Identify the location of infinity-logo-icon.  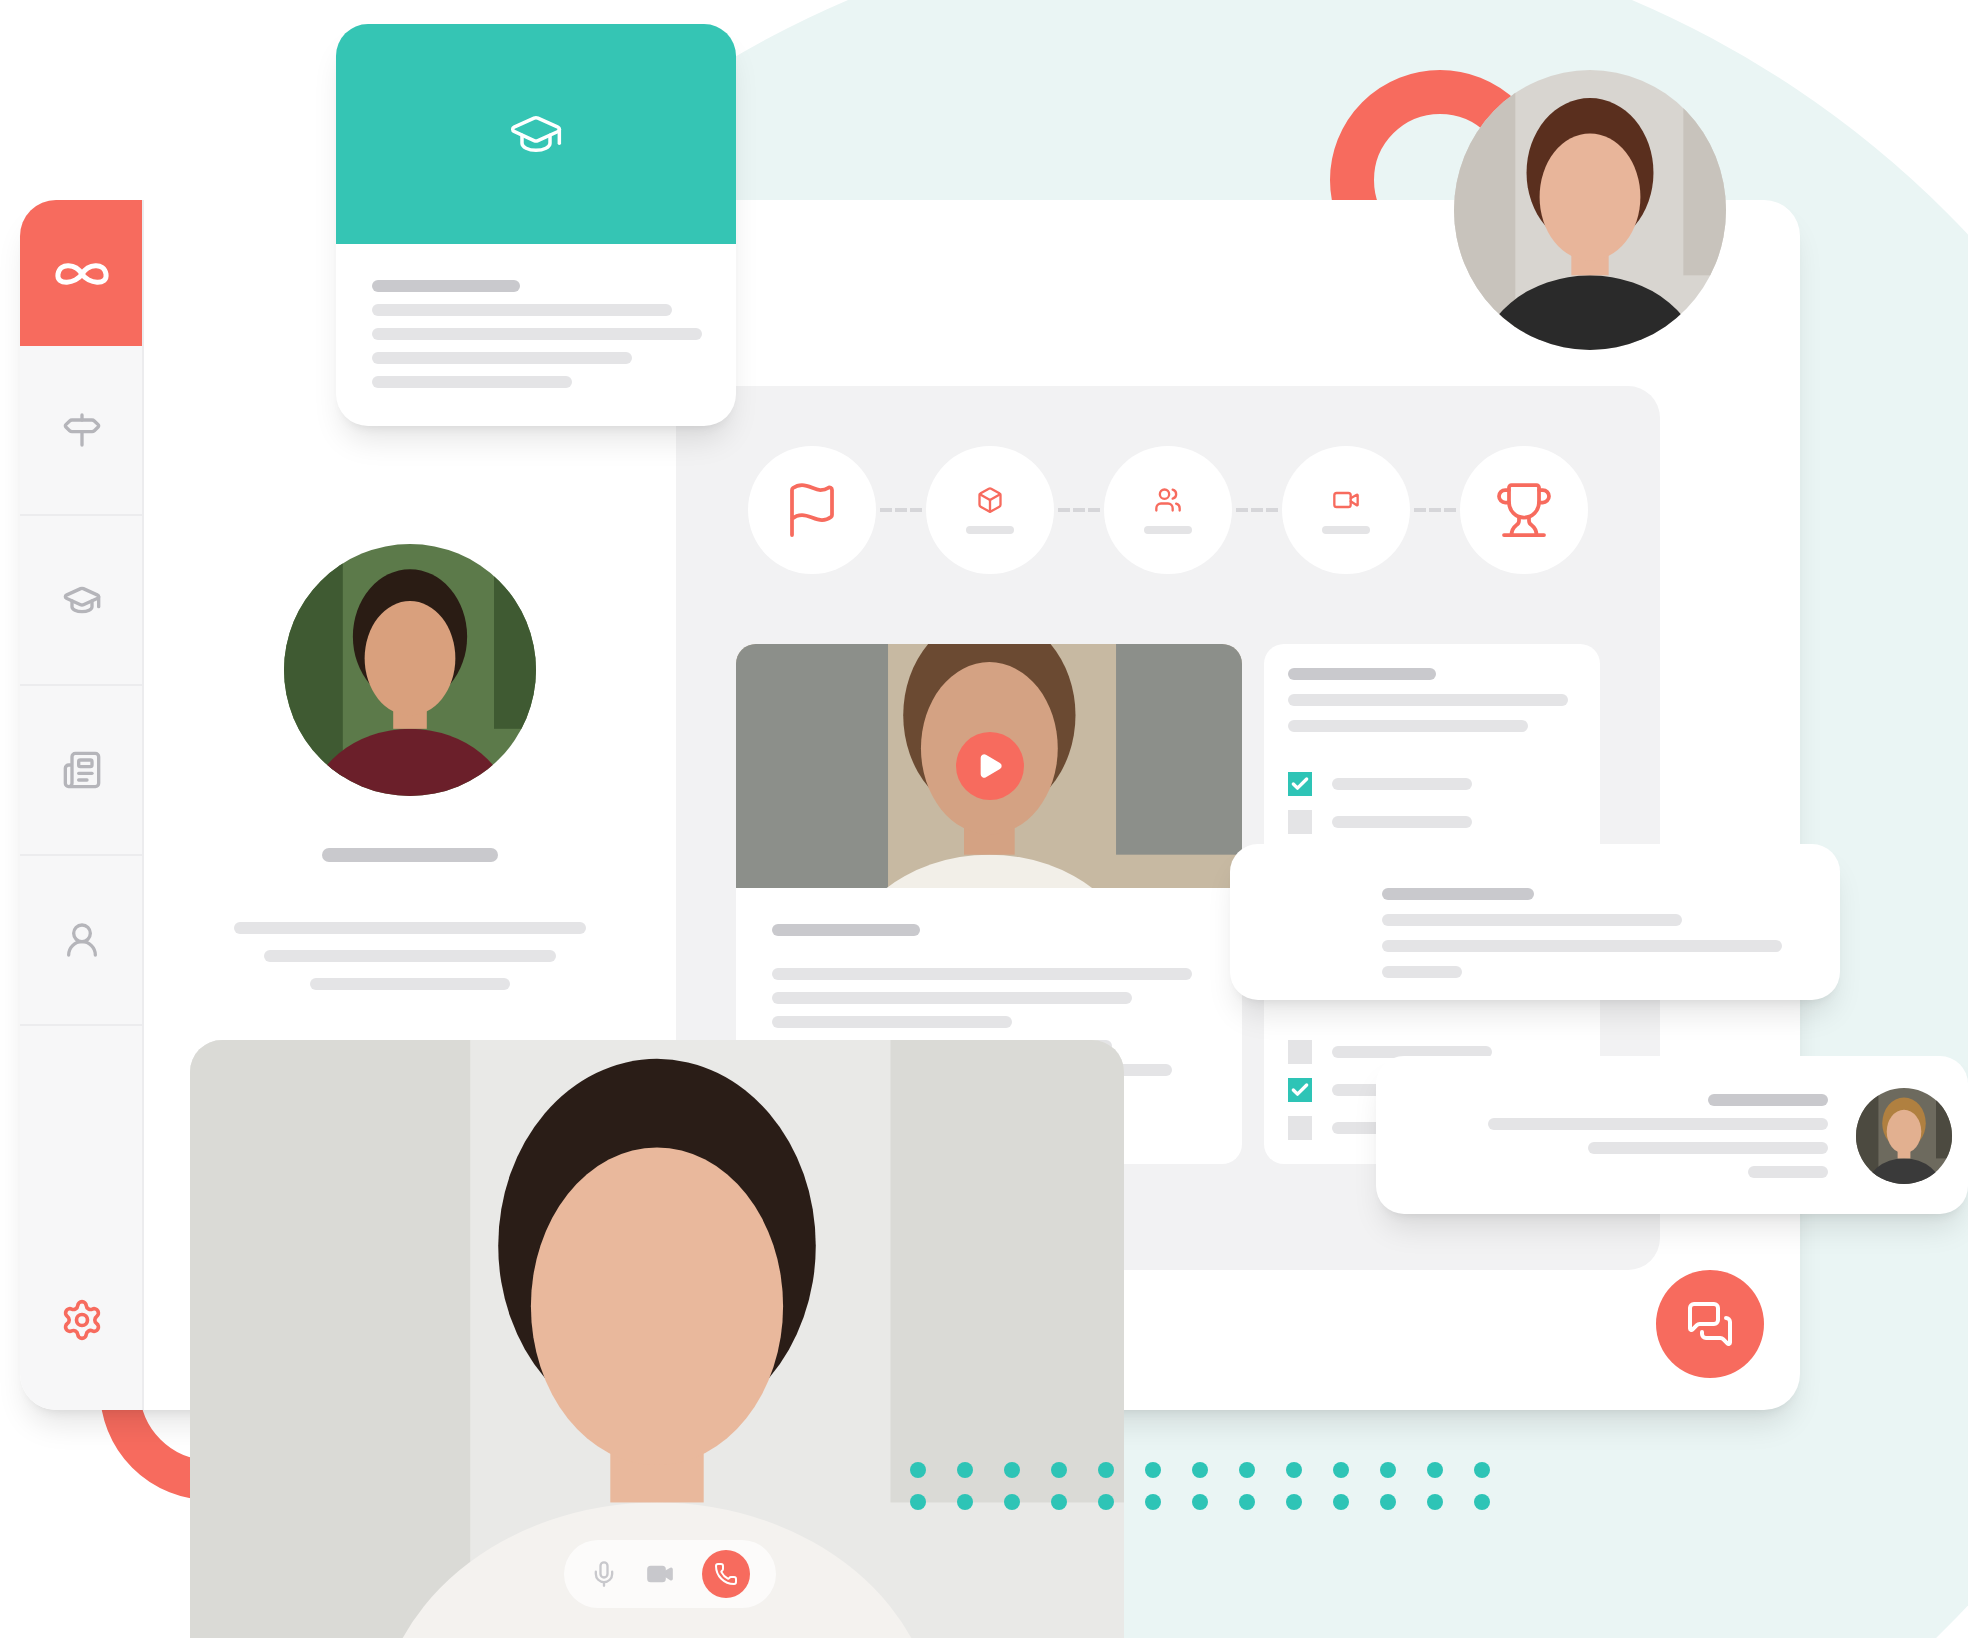
(81, 273).